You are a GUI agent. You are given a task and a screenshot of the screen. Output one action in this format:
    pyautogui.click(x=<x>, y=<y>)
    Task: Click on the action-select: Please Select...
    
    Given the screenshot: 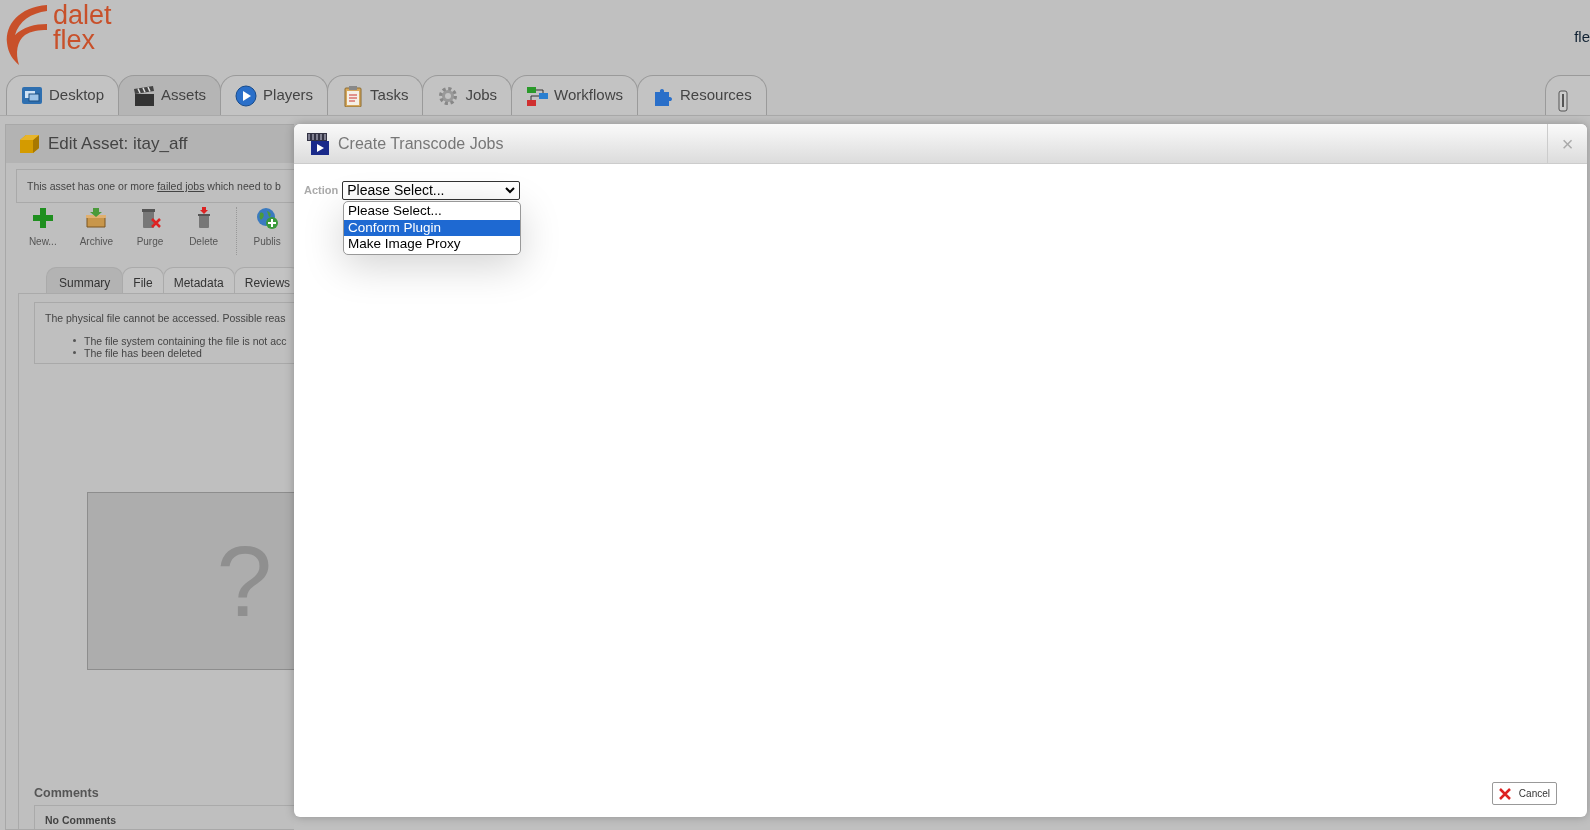 What is the action you would take?
    pyautogui.click(x=431, y=190)
    